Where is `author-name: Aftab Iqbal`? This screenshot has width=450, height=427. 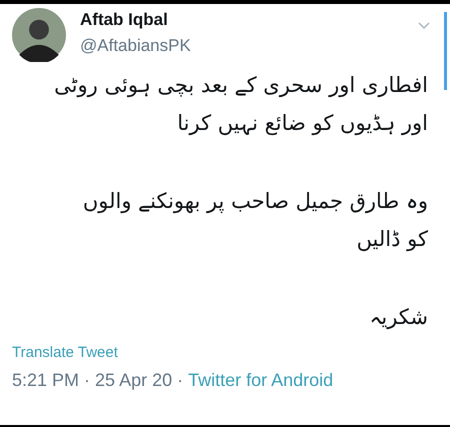
author-name: Aftab Iqbal is located at coordinates (242, 20).